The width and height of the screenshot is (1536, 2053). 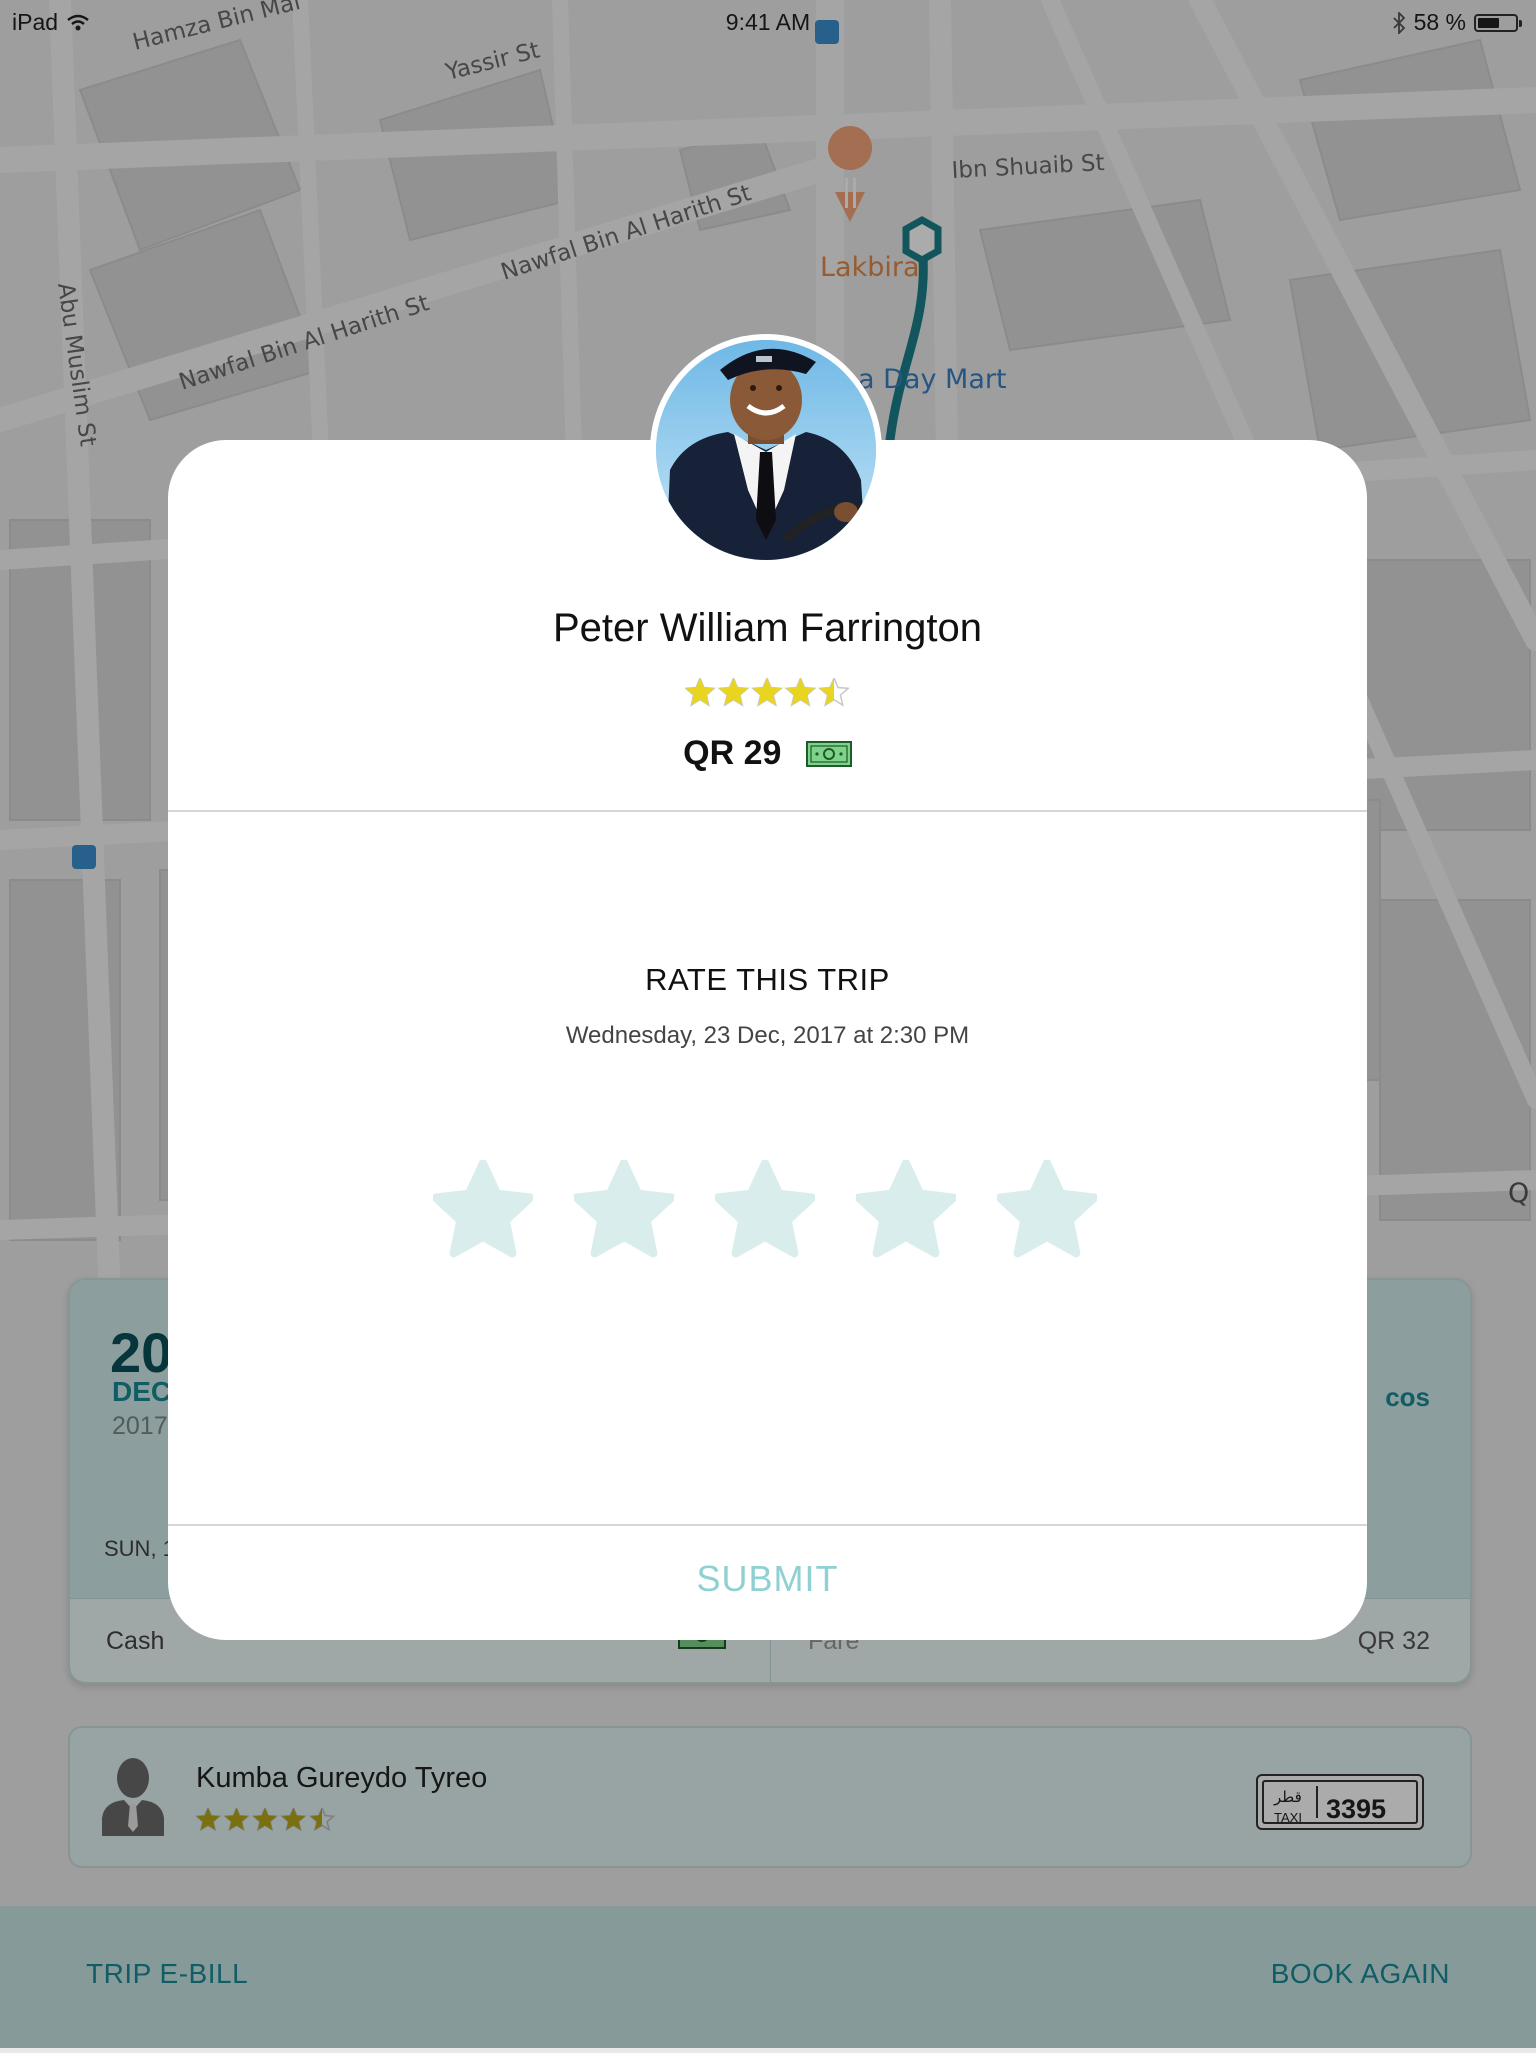 I want to click on rating-star-5-icon, so click(x=1047, y=1210).